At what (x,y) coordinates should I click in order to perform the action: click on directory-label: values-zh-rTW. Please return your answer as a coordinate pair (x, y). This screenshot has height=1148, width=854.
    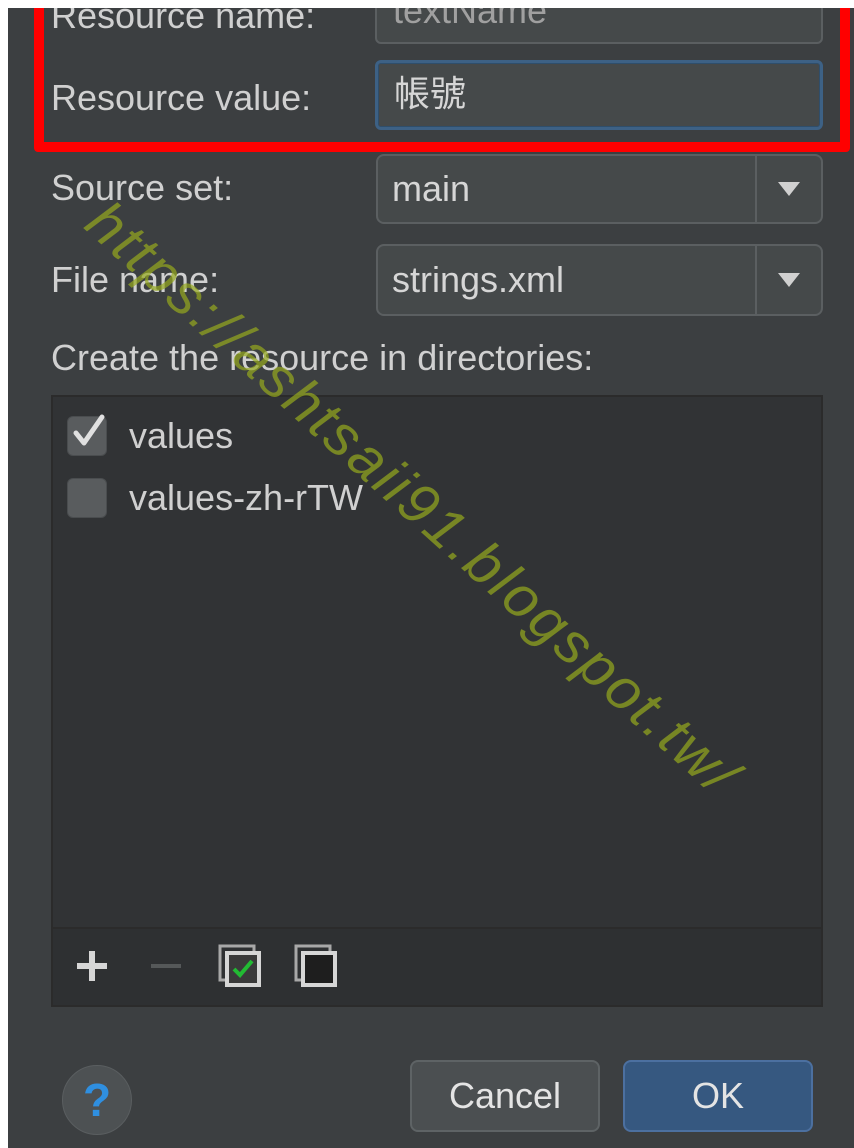
    Looking at the image, I should click on (246, 497).